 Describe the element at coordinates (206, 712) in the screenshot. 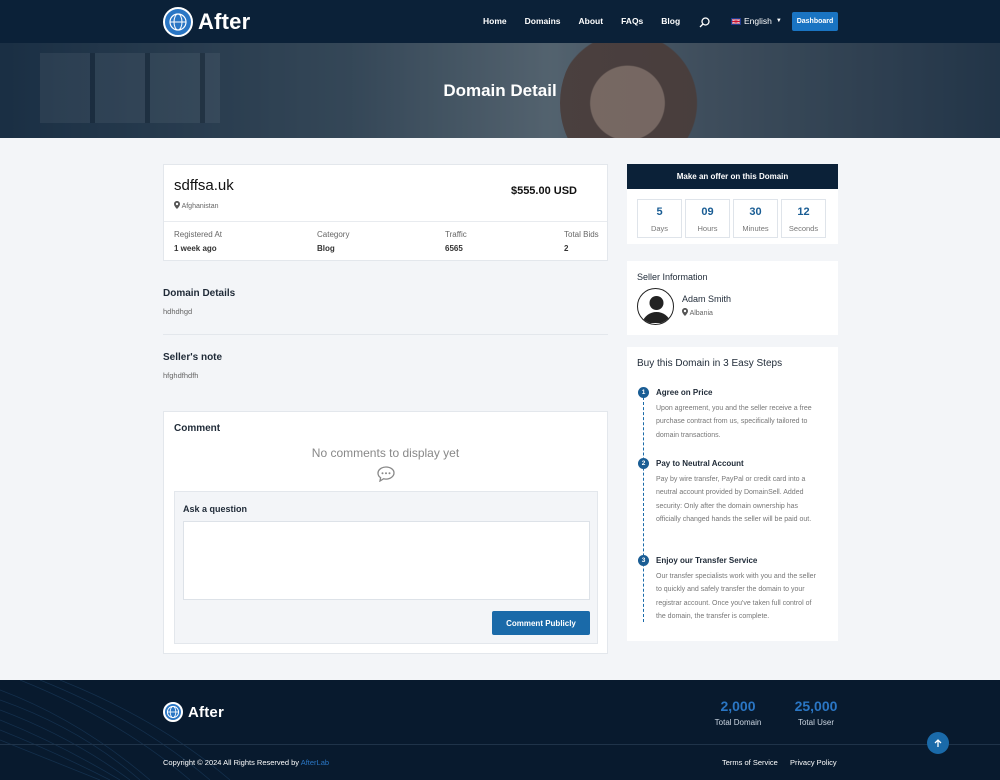

I see `footer-logo-text: After` at that location.